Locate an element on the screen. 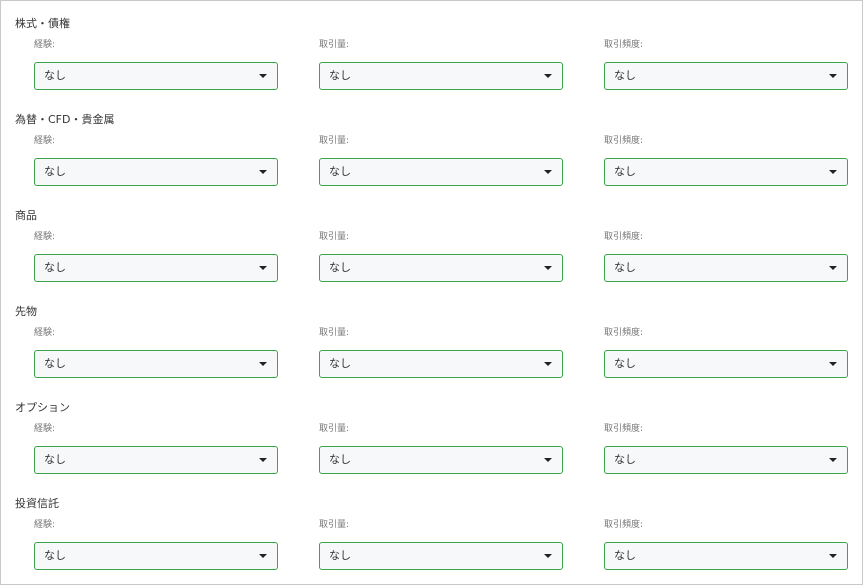  section-title: 商品 is located at coordinates (26, 215).